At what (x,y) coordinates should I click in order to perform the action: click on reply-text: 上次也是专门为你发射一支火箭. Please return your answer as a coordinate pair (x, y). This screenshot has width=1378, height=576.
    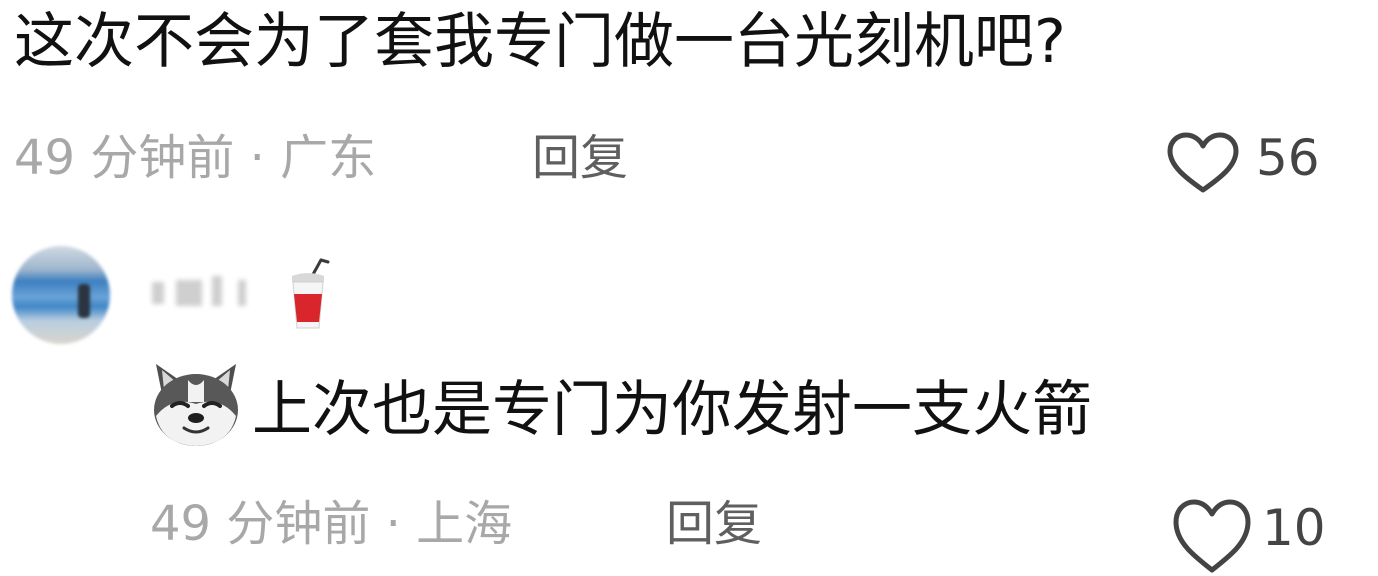
    Looking at the image, I should click on (672, 410).